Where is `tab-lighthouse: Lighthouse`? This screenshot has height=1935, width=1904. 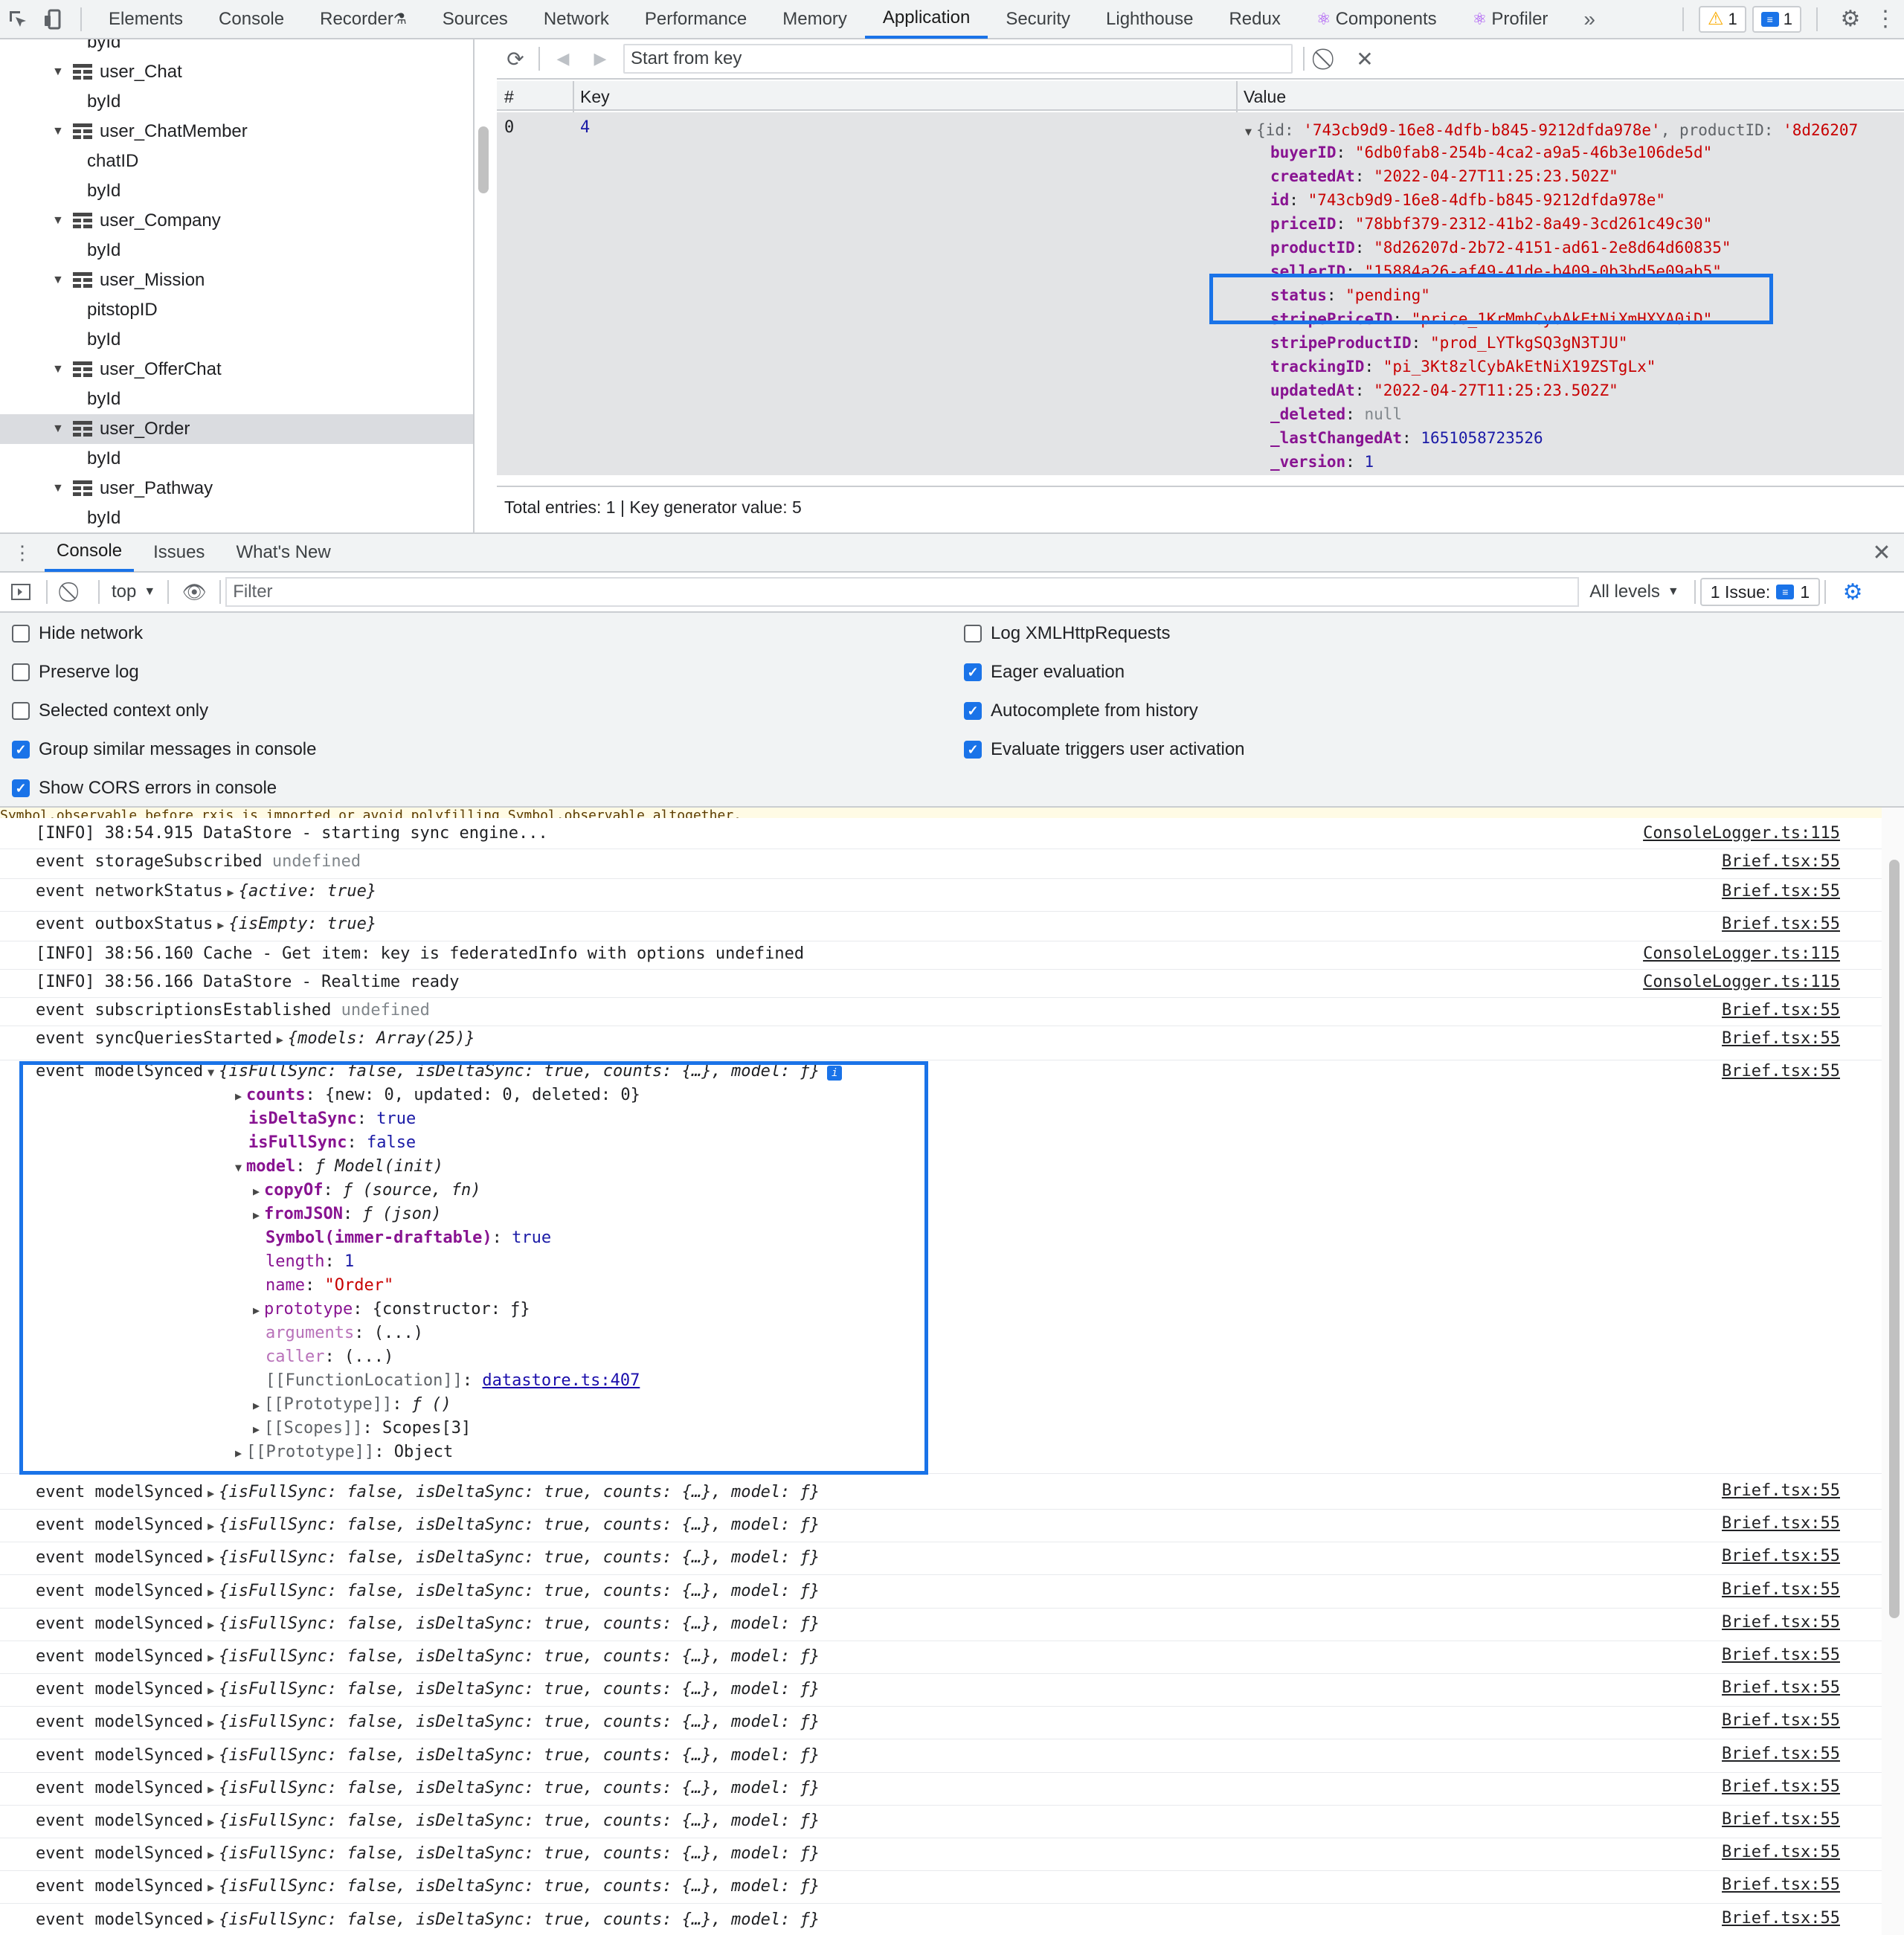
tab-lighthouse: Lighthouse is located at coordinates (1149, 19).